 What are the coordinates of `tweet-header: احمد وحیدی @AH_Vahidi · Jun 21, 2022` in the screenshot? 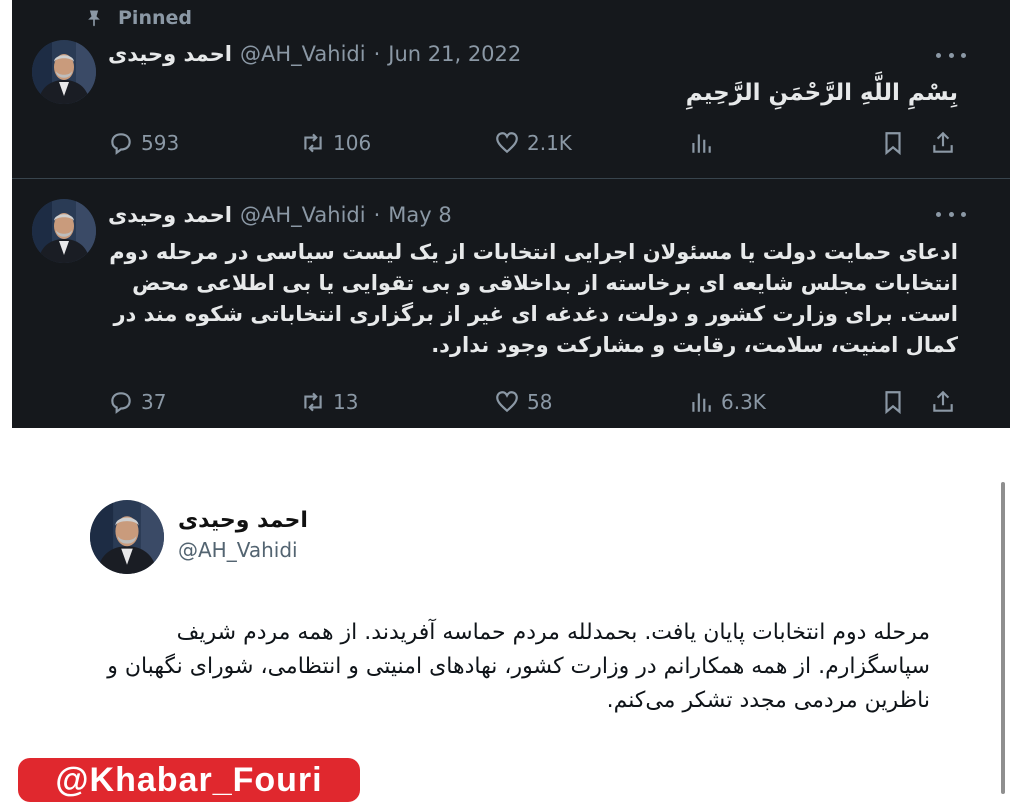 It's located at (314, 54).